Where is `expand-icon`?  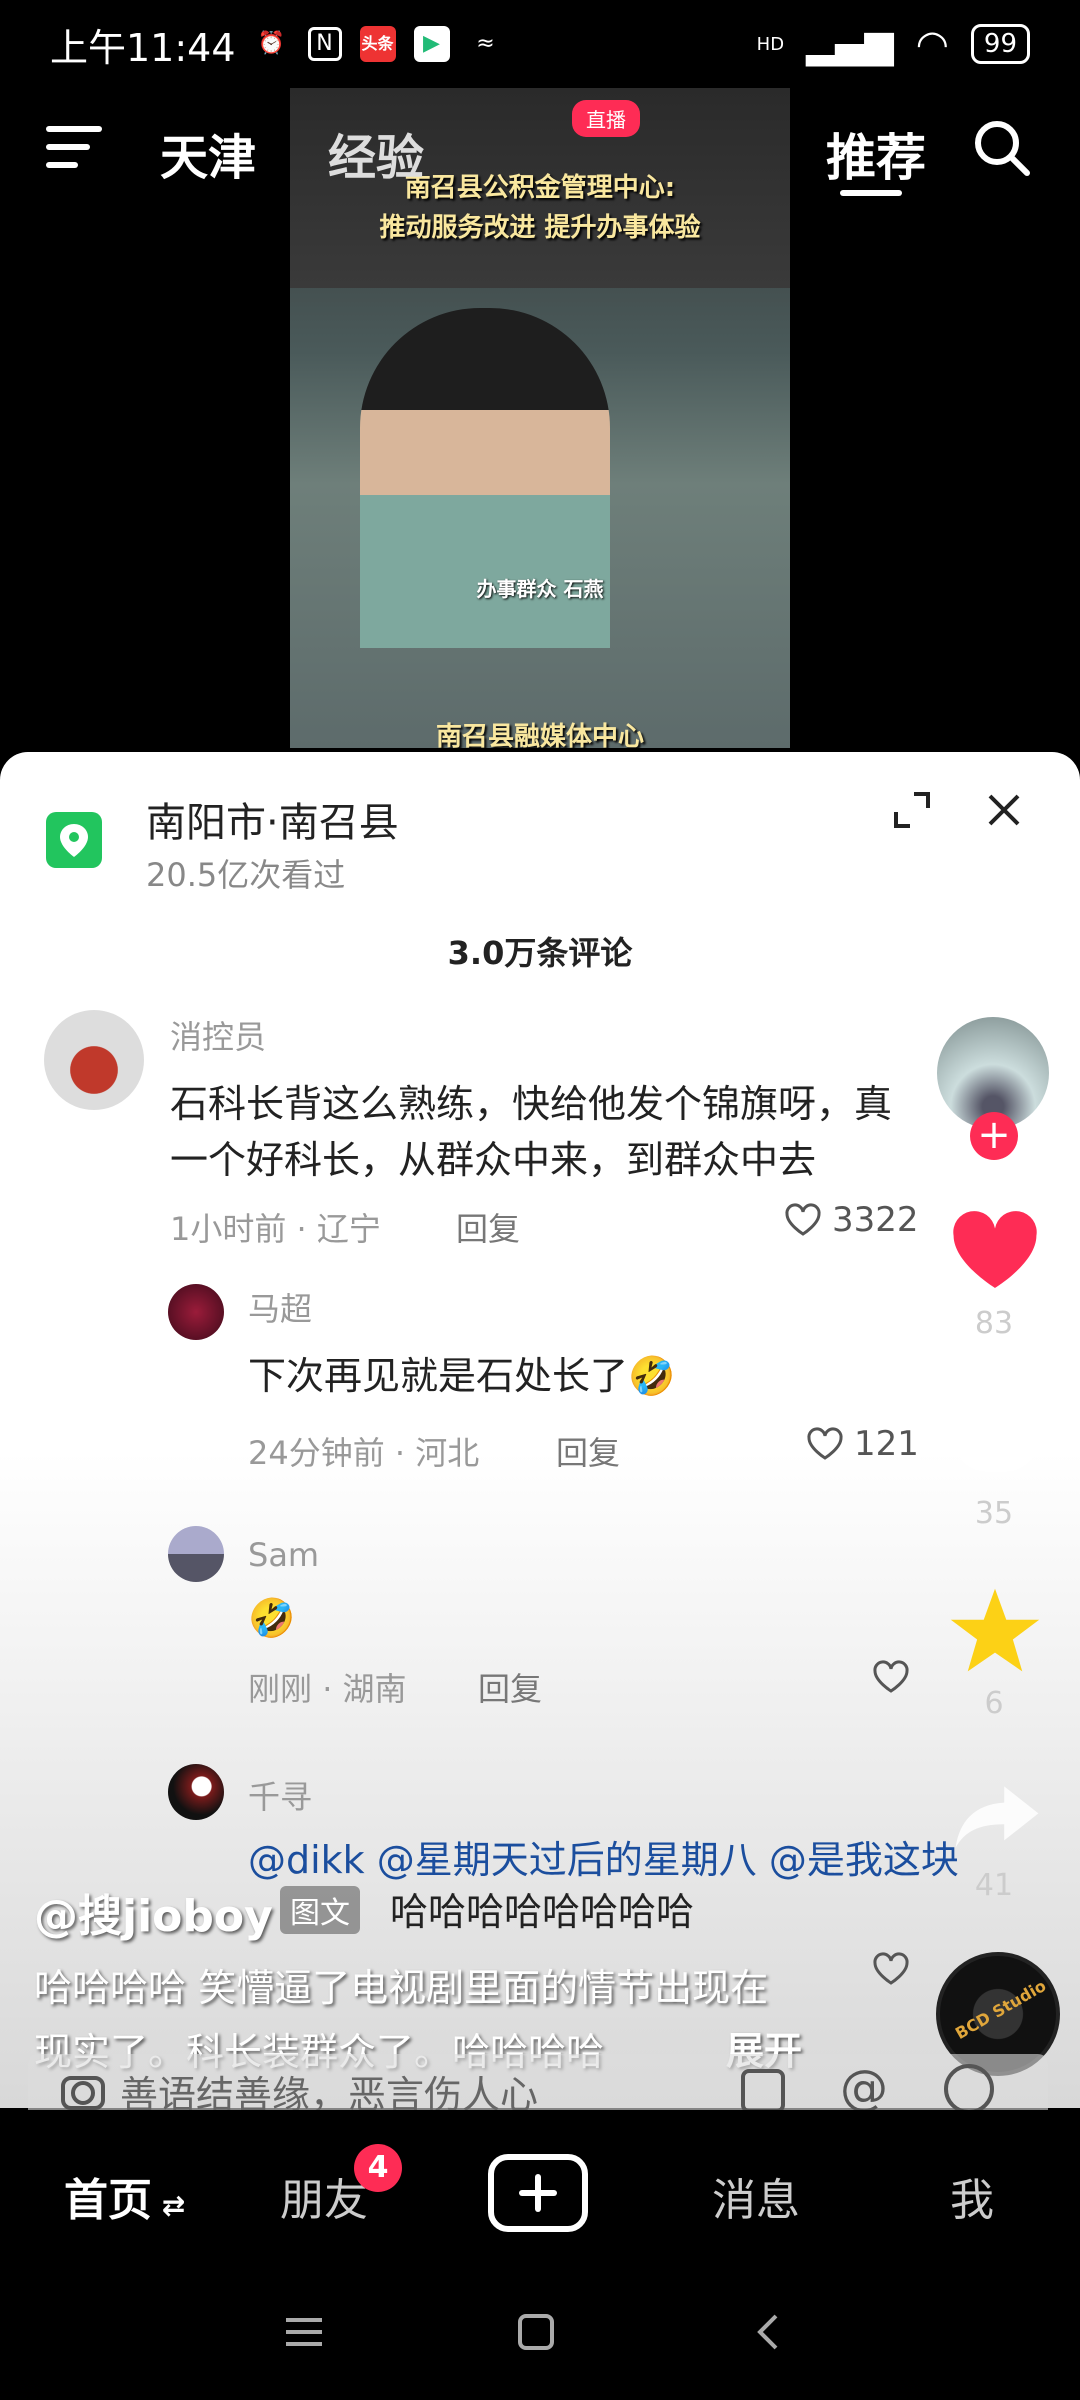 expand-icon is located at coordinates (912, 810).